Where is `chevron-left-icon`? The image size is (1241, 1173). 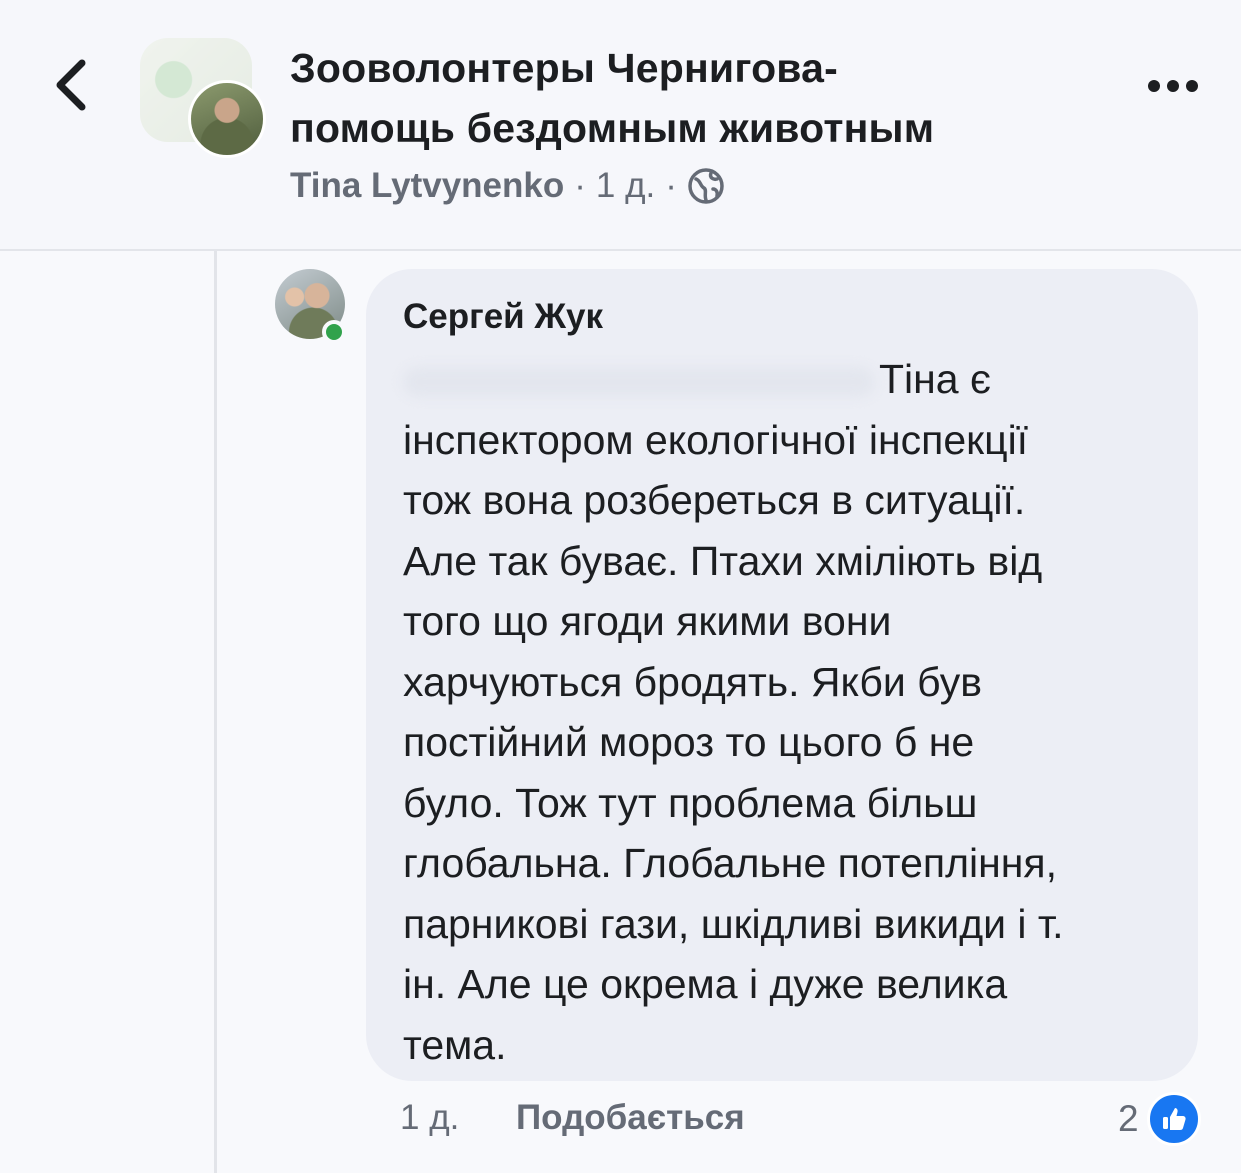
chevron-left-icon is located at coordinates (71, 85).